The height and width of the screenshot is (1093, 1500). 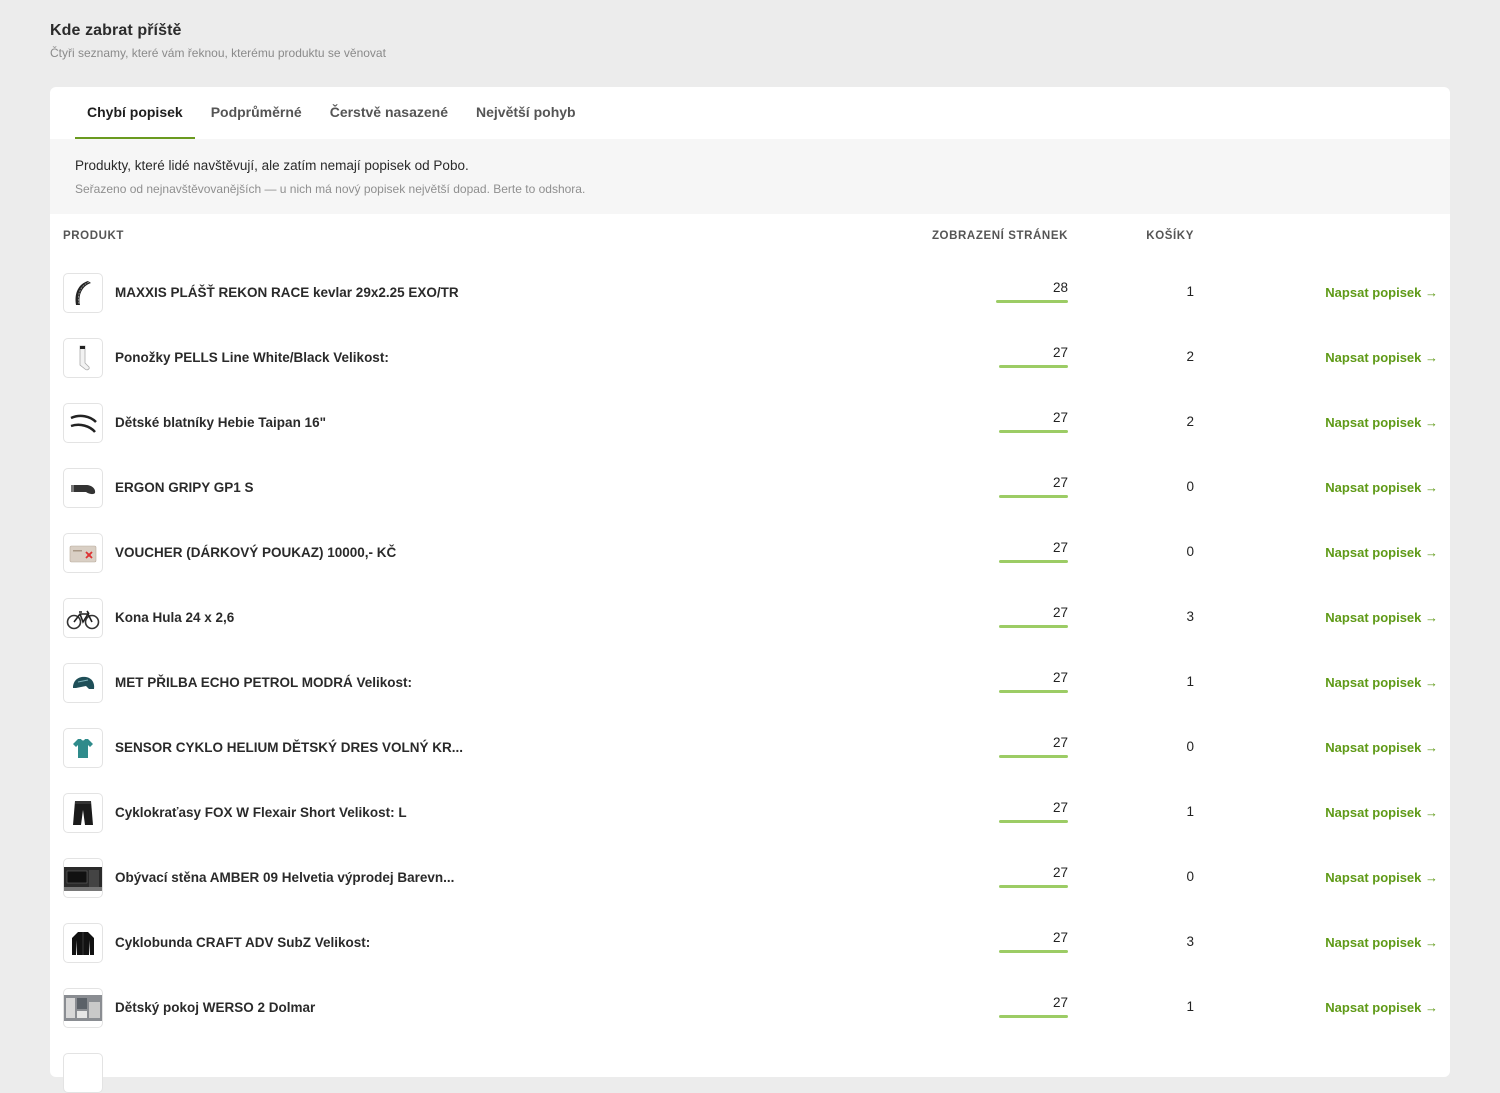 What do you see at coordinates (242, 942) in the screenshot?
I see `product-name: Cyklobunda CRAFT ADV SubZ Velikost:` at bounding box center [242, 942].